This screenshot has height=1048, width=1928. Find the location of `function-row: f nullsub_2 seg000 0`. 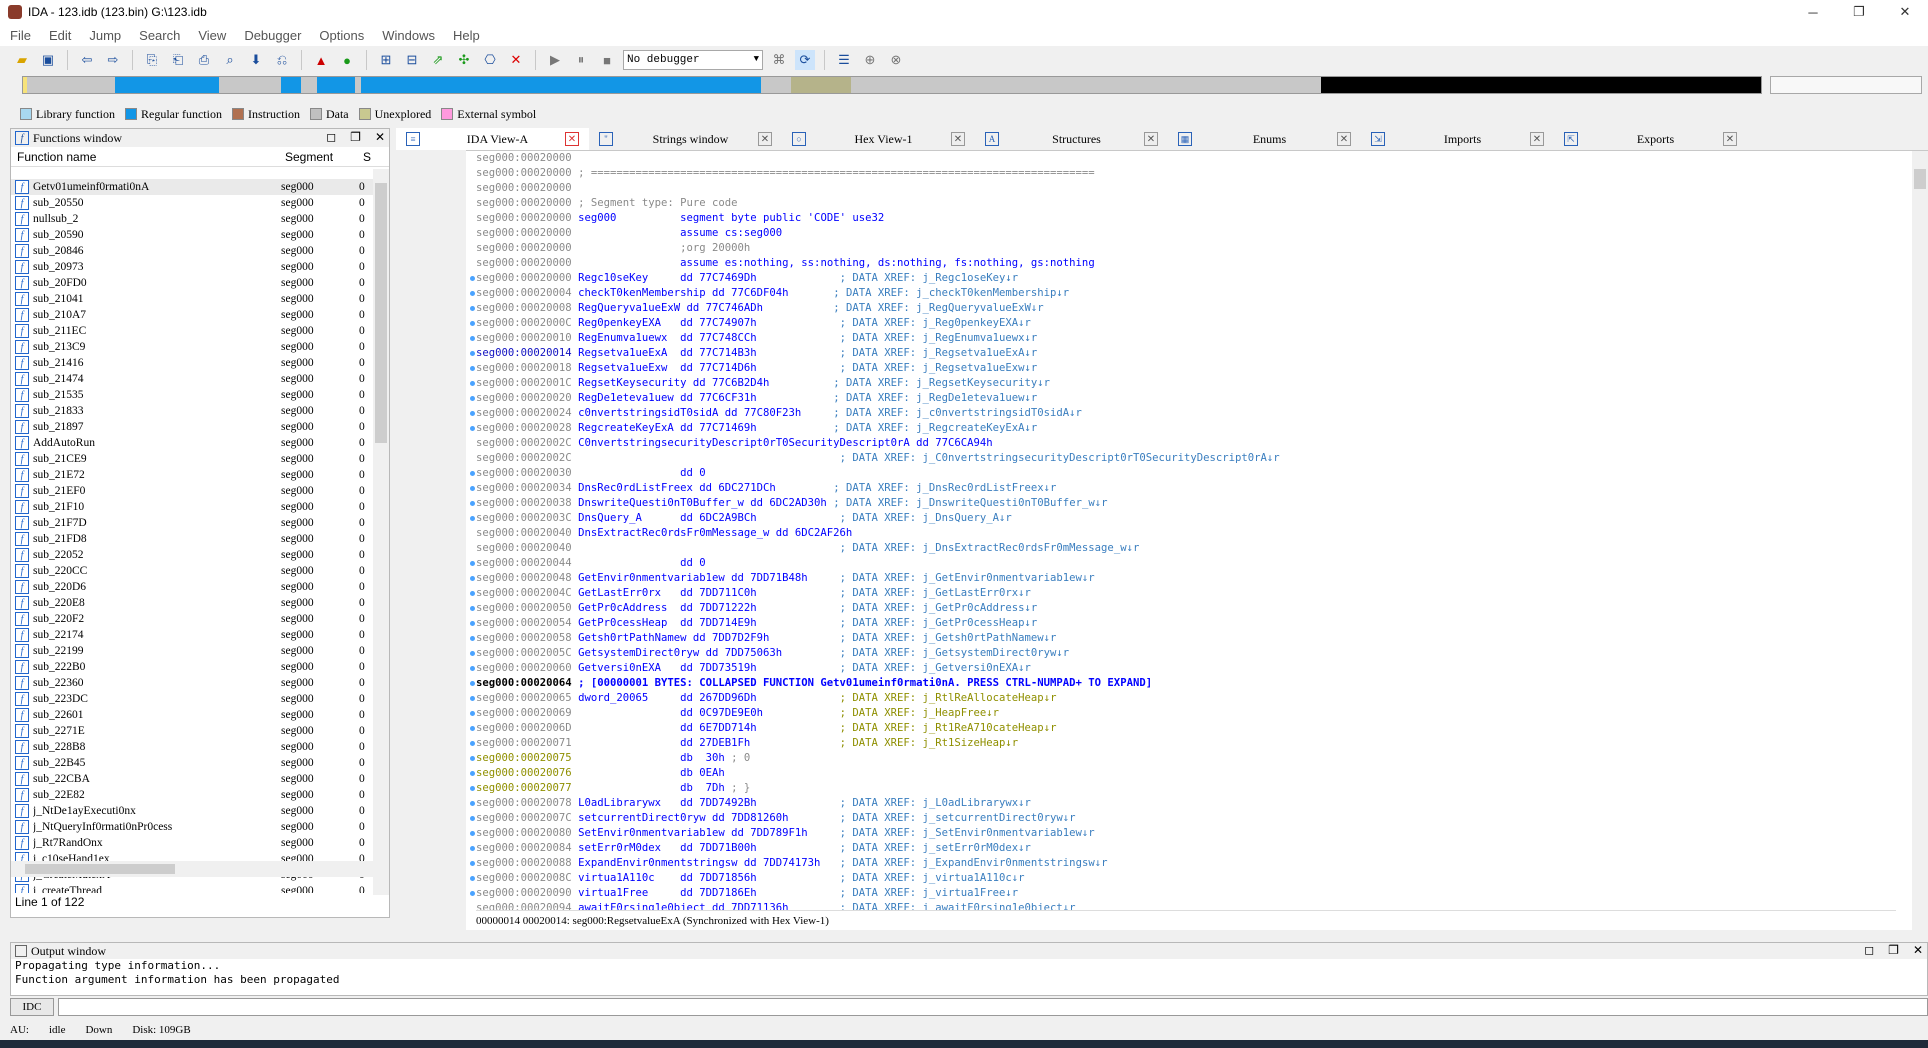

function-row: f nullsub_2 seg000 0 is located at coordinates (192, 219).